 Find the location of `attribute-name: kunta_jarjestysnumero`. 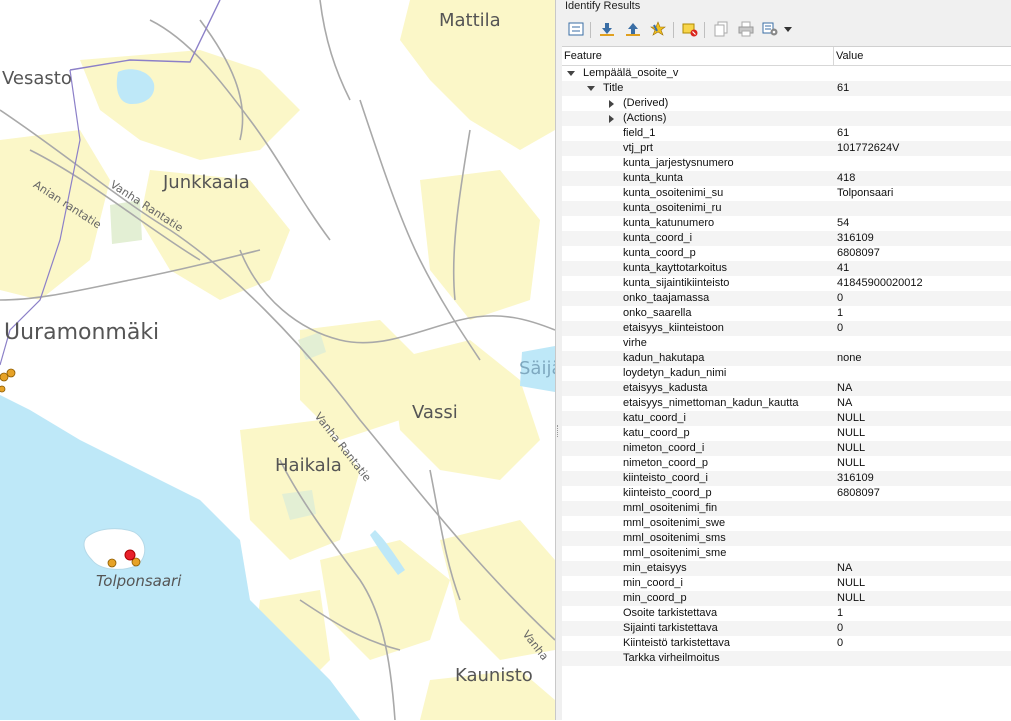

attribute-name: kunta_jarjestysnumero is located at coordinates (678, 163).